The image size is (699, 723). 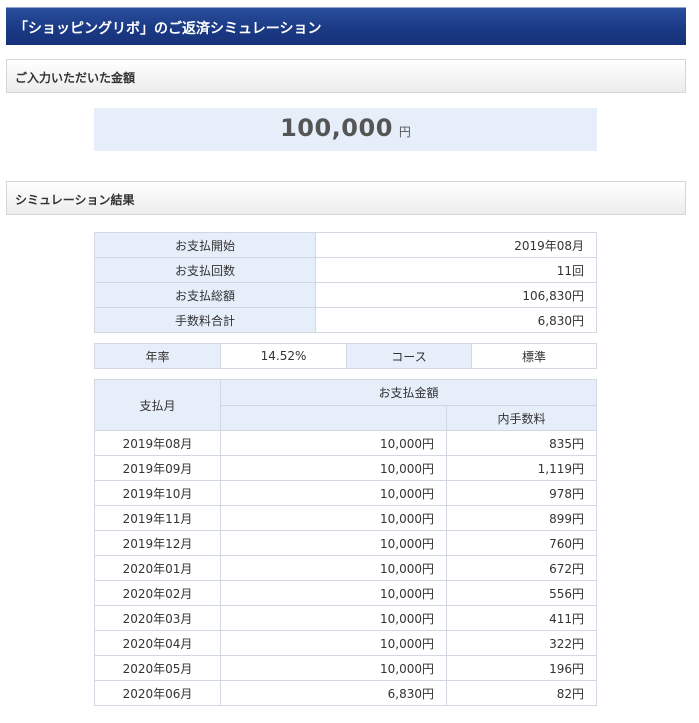 I want to click on summary-value: 106,830円, so click(x=456, y=295).